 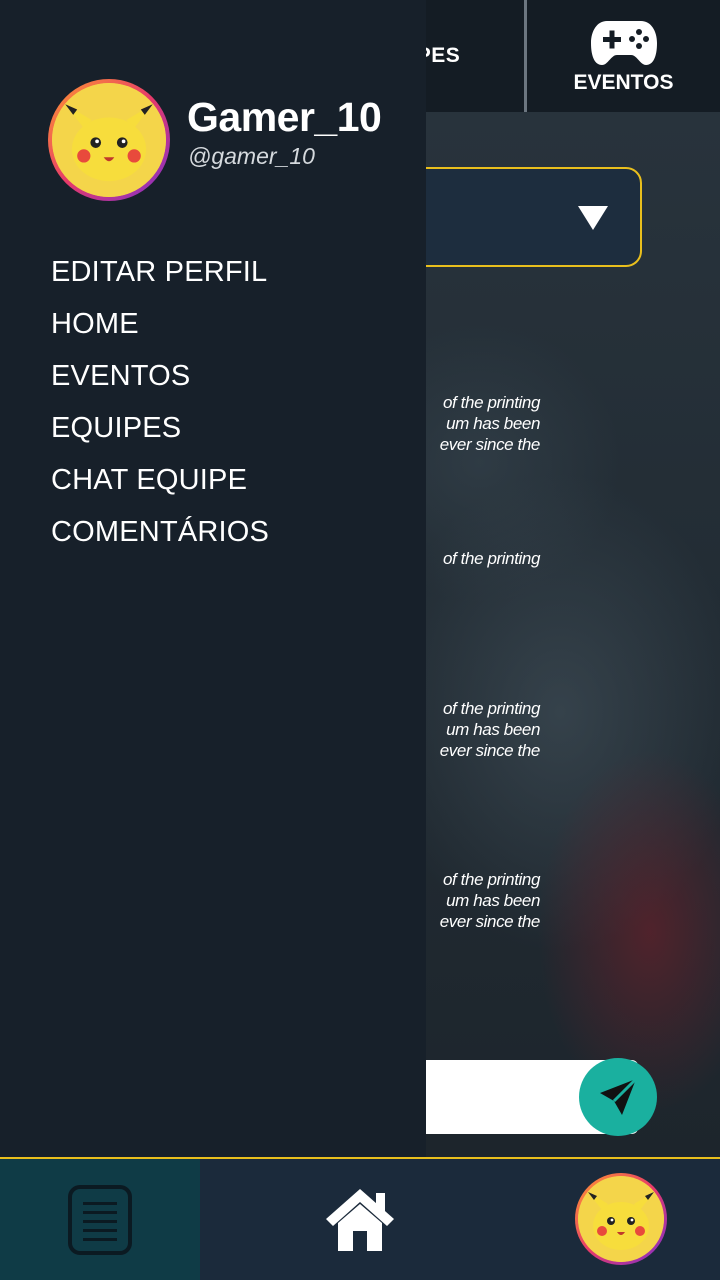 I want to click on document-list-icon, so click(x=100, y=1219).